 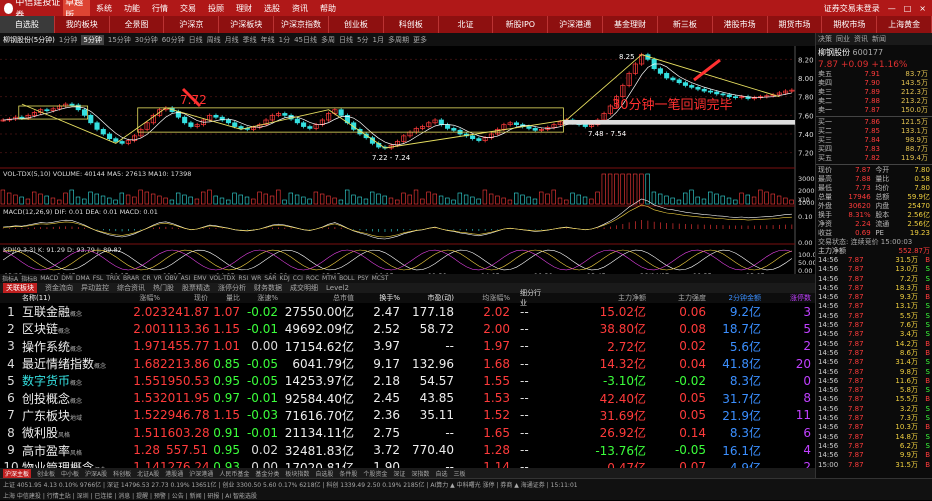 I want to click on column-header: 市盈(动), so click(x=427, y=298).